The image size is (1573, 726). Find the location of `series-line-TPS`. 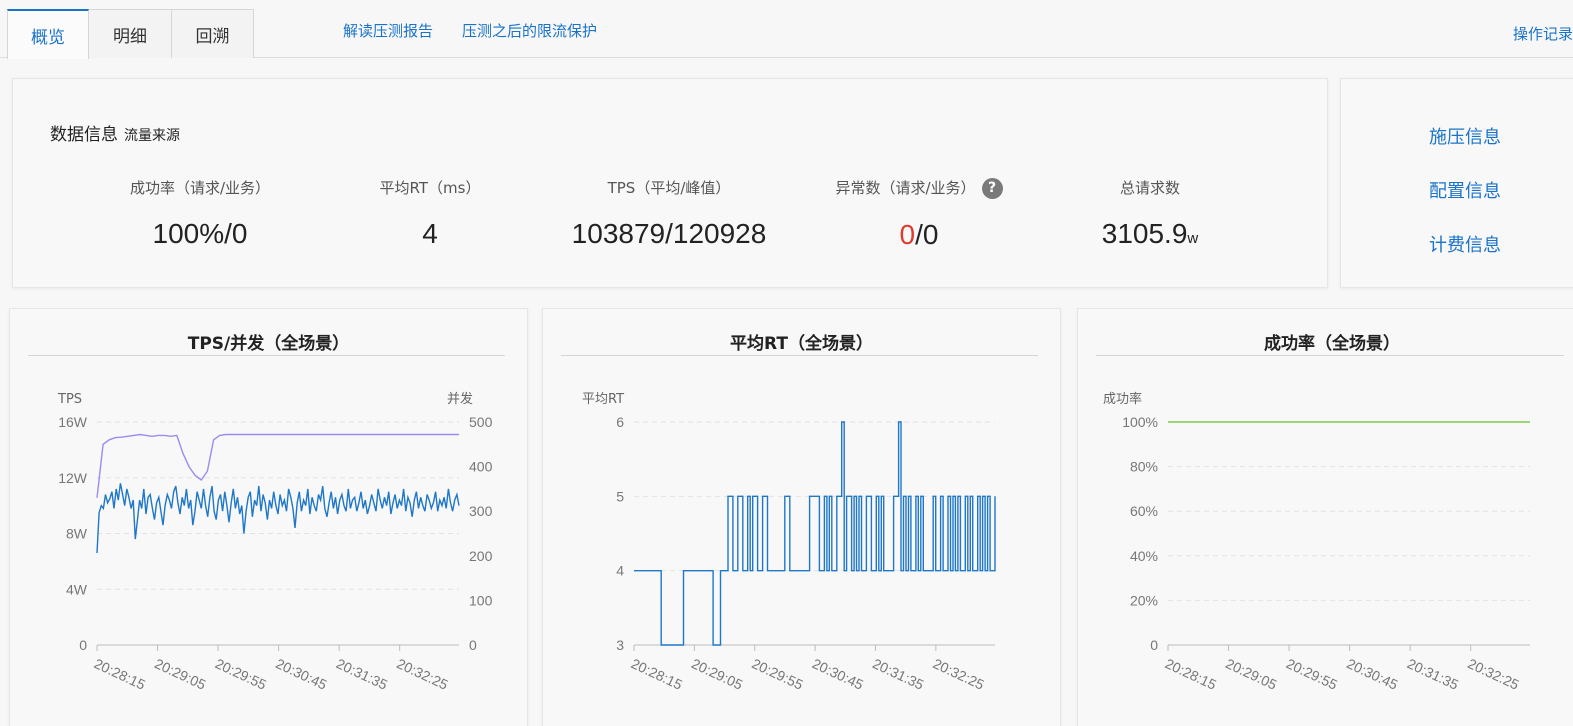

series-line-TPS is located at coordinates (278, 518).